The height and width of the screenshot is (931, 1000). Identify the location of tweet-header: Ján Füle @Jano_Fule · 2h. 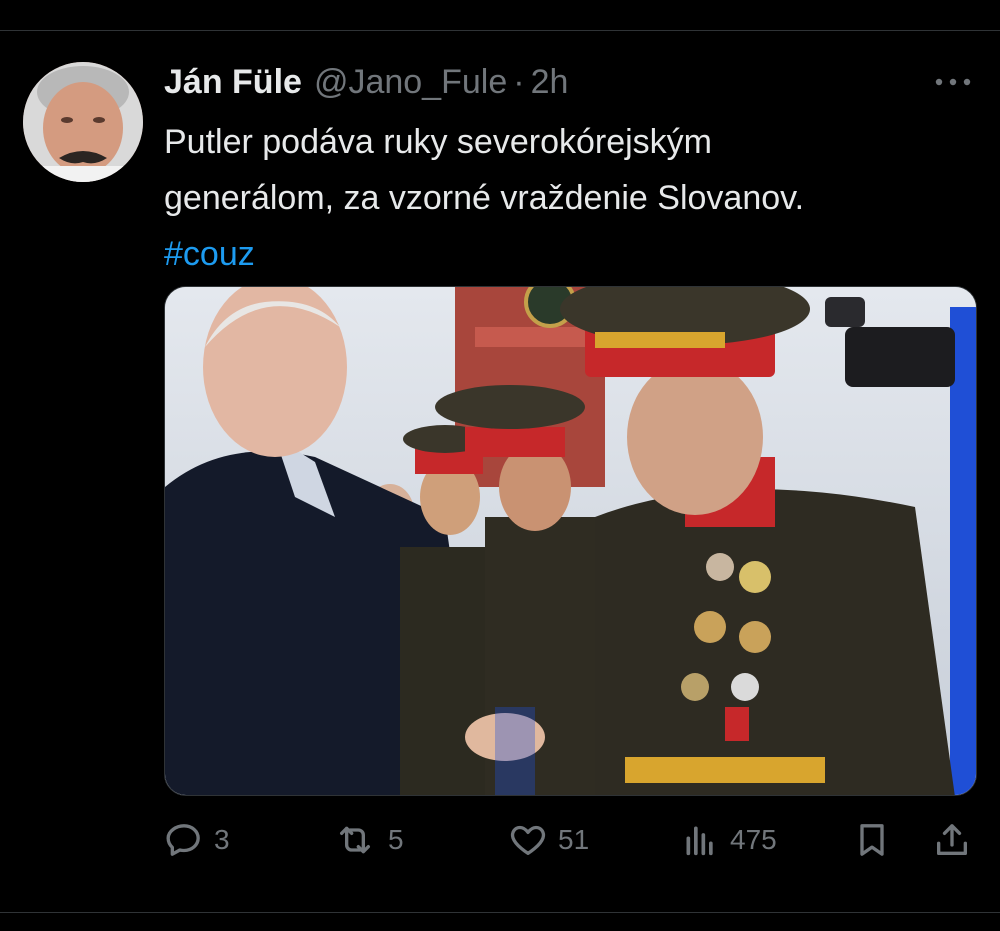
(366, 82).